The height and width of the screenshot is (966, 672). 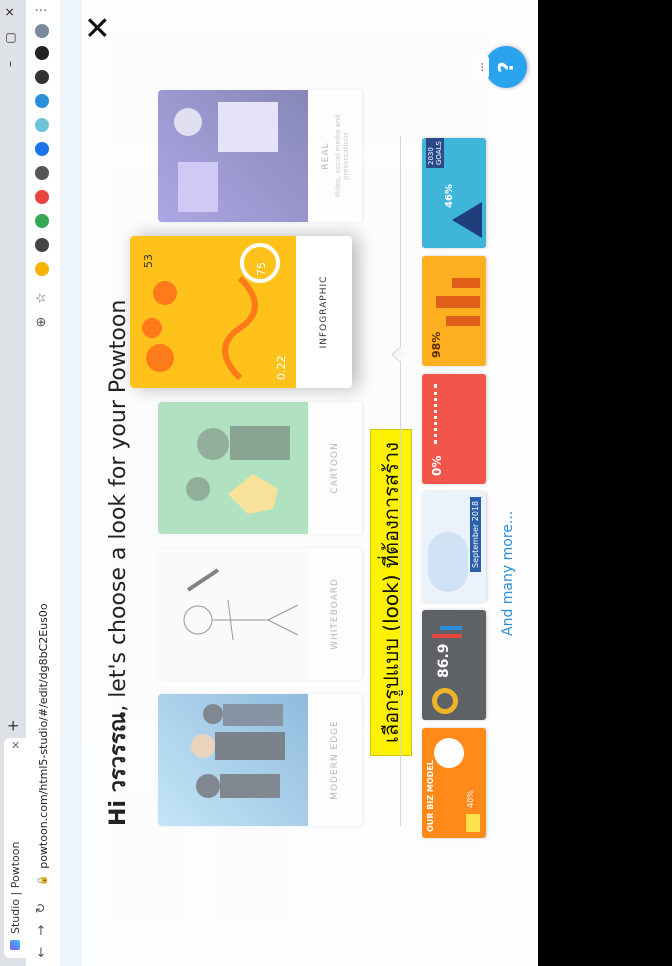 I want to click on infographic-value: 0.22, so click(x=281, y=368).